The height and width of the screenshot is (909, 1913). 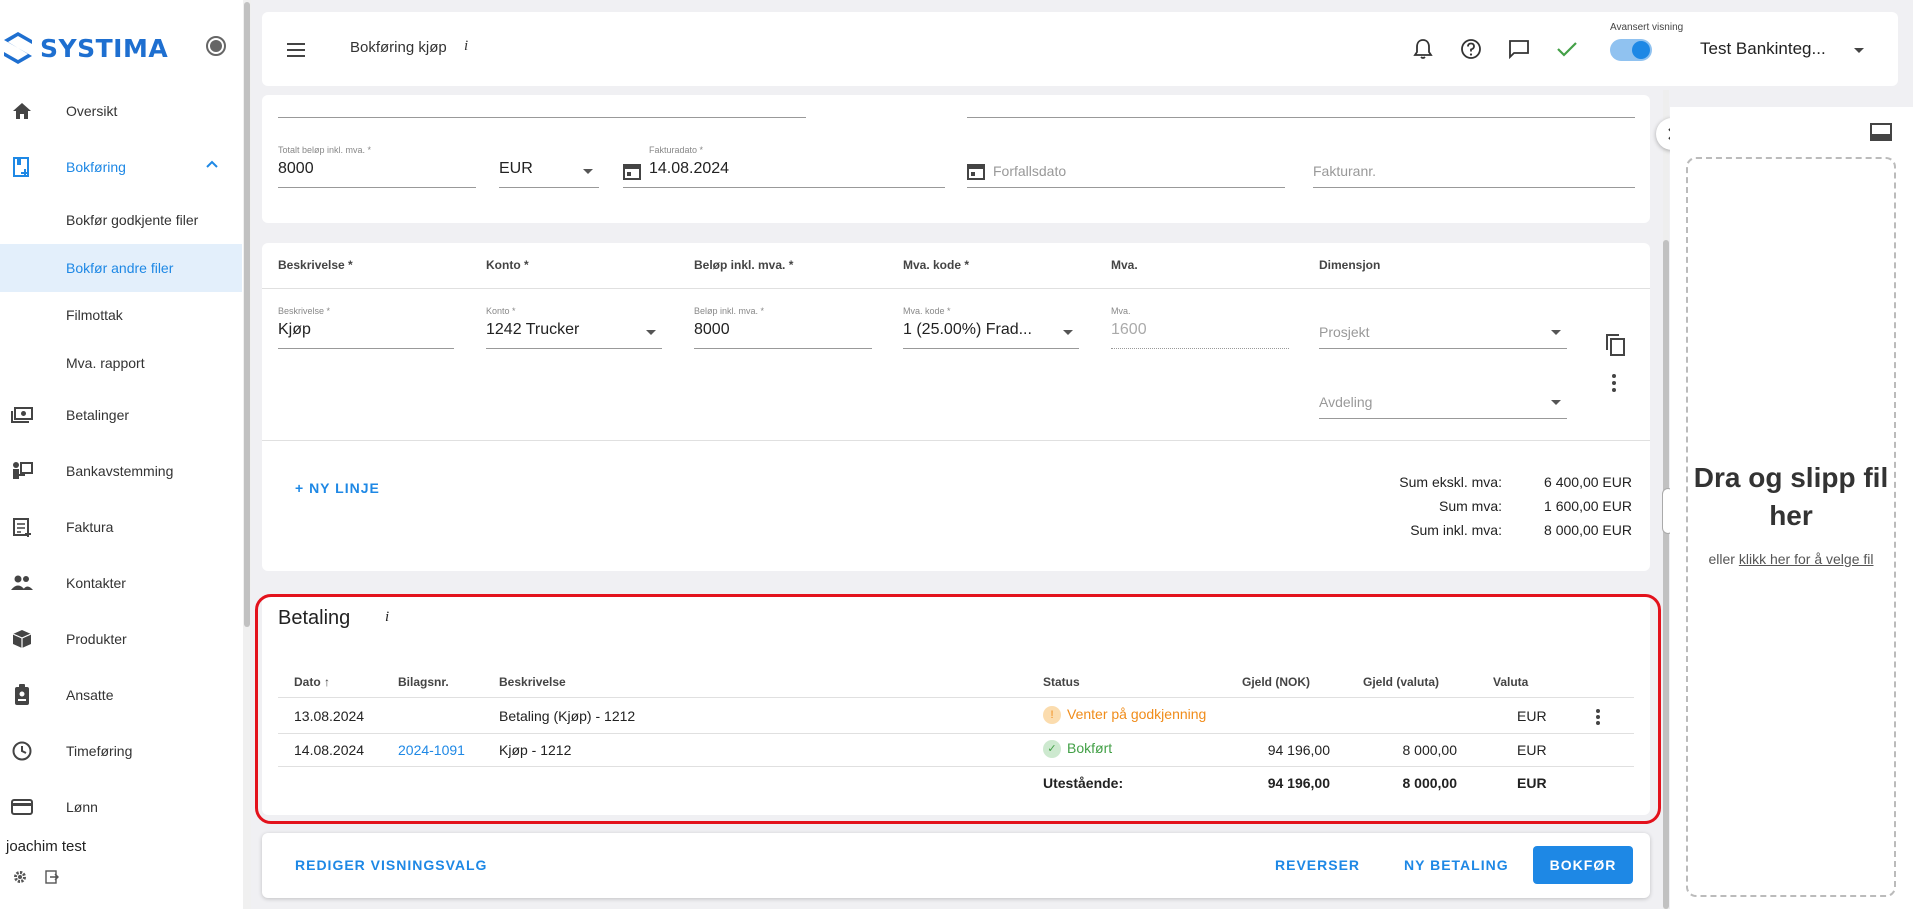 I want to click on column-header: Dimensjon, so click(x=1350, y=265).